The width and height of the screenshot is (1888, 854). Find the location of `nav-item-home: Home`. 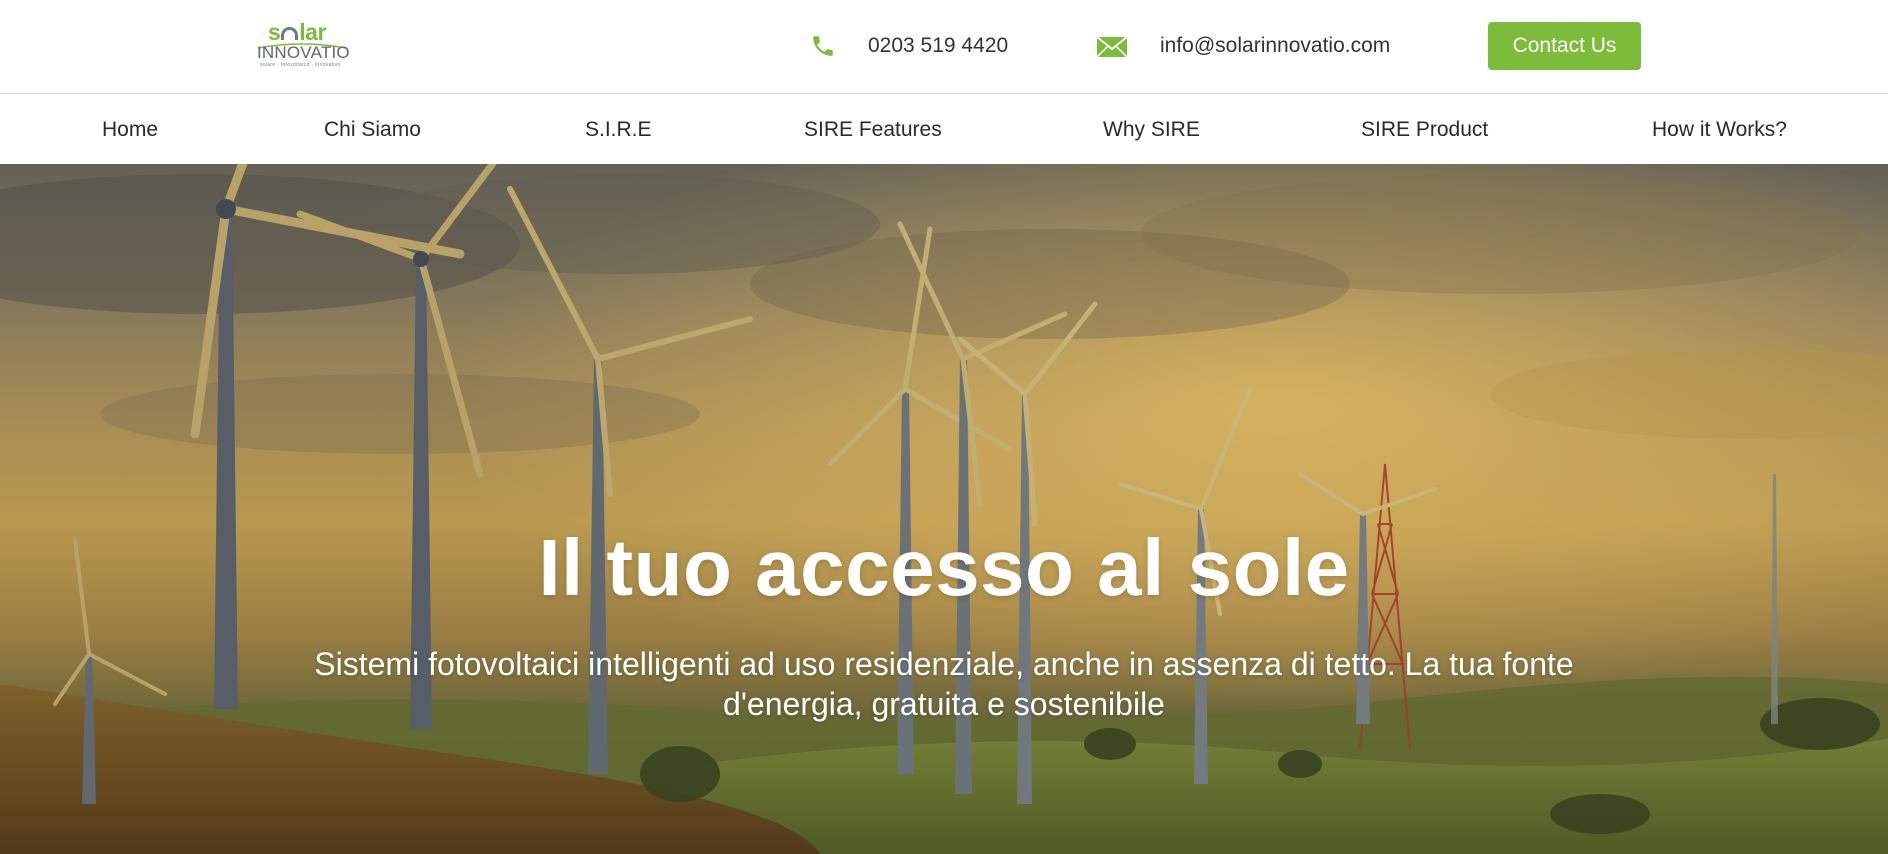

nav-item-home: Home is located at coordinates (130, 130).